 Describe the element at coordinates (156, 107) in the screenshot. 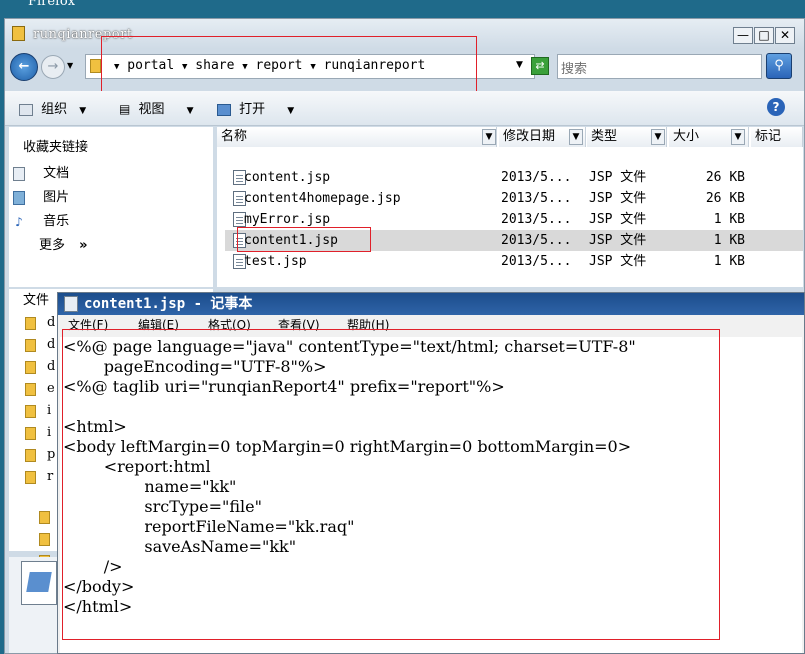

I see `view-button: ▤ 视图 ▼` at that location.